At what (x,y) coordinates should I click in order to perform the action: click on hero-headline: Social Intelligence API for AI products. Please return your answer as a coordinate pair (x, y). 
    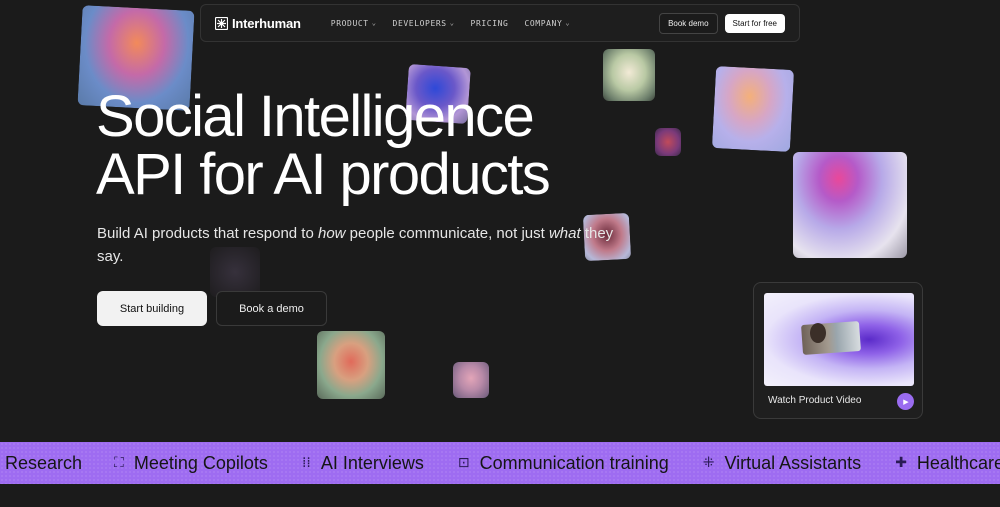
    Looking at the image, I should click on (323, 147).